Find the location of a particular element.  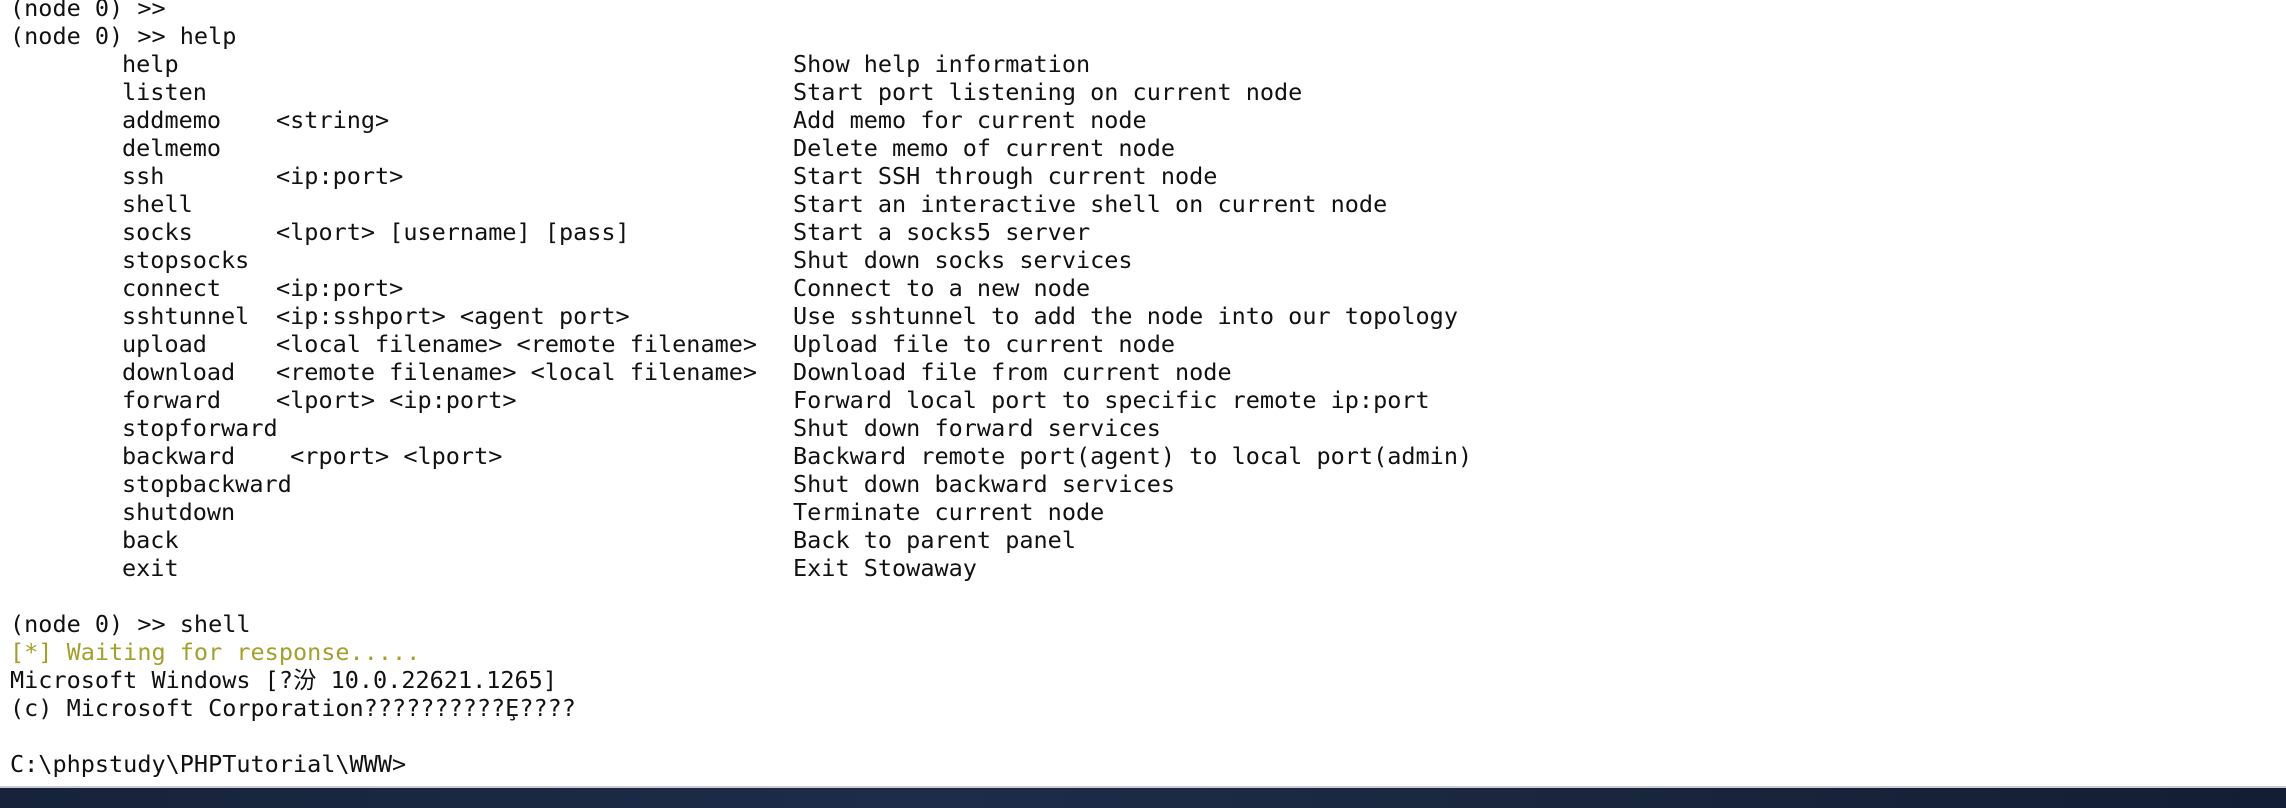

help-command-name: socks is located at coordinates (157, 232).